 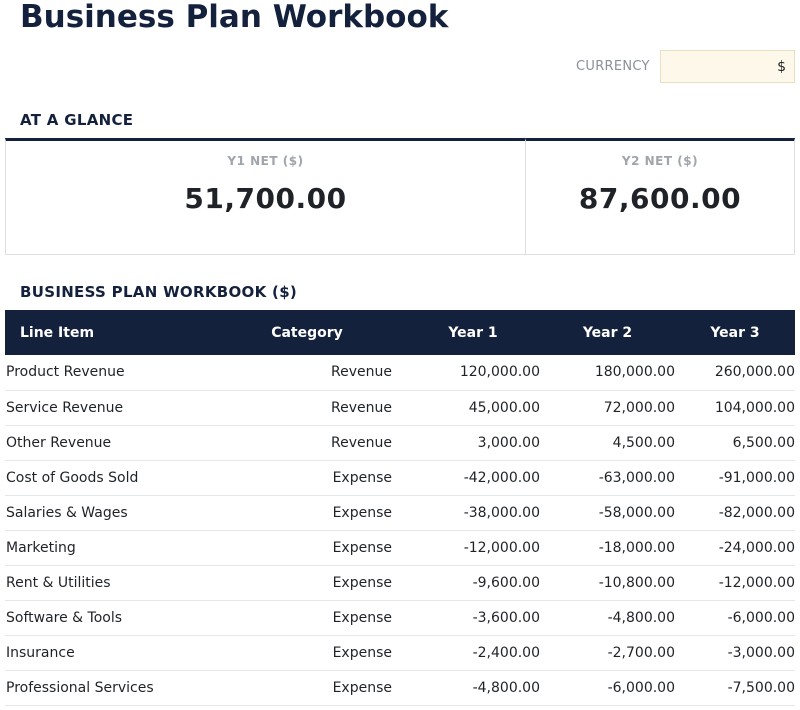 What do you see at coordinates (265, 161) in the screenshot?
I see `y1-net-label: Y1 NET ($)` at bounding box center [265, 161].